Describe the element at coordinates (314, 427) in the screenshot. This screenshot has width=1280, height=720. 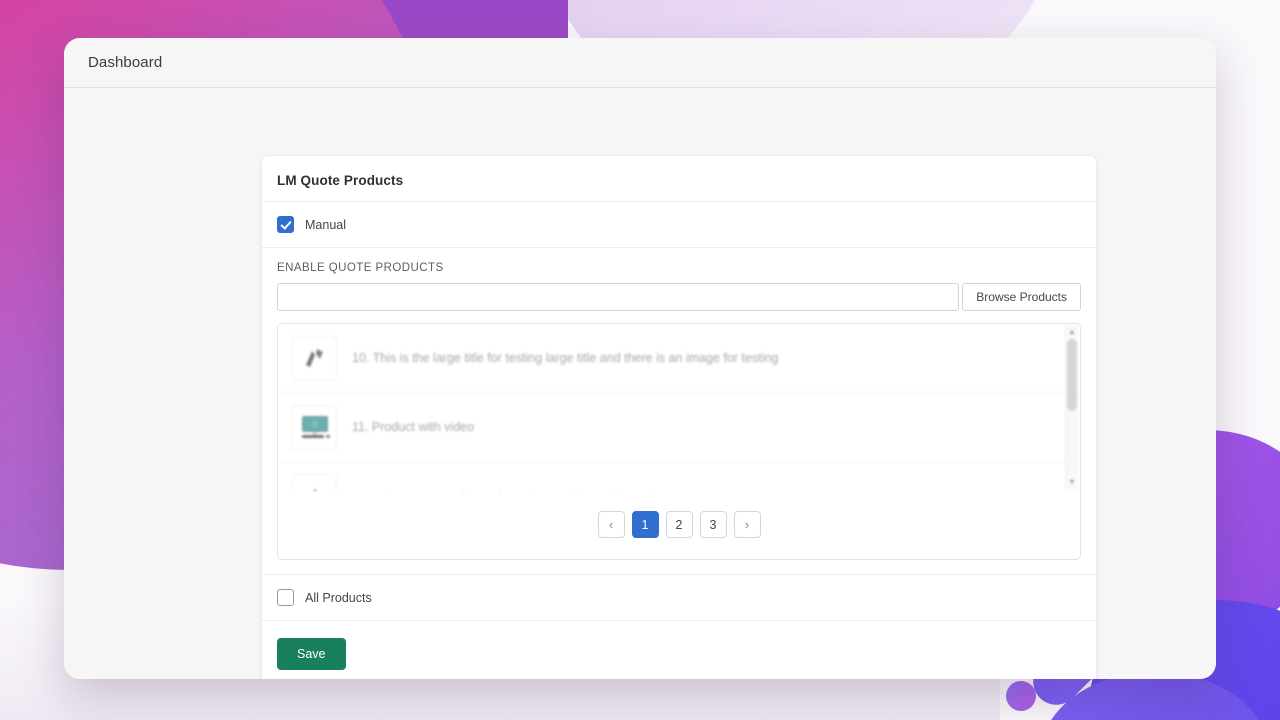
I see `desktop-computer-thumbnail` at that location.